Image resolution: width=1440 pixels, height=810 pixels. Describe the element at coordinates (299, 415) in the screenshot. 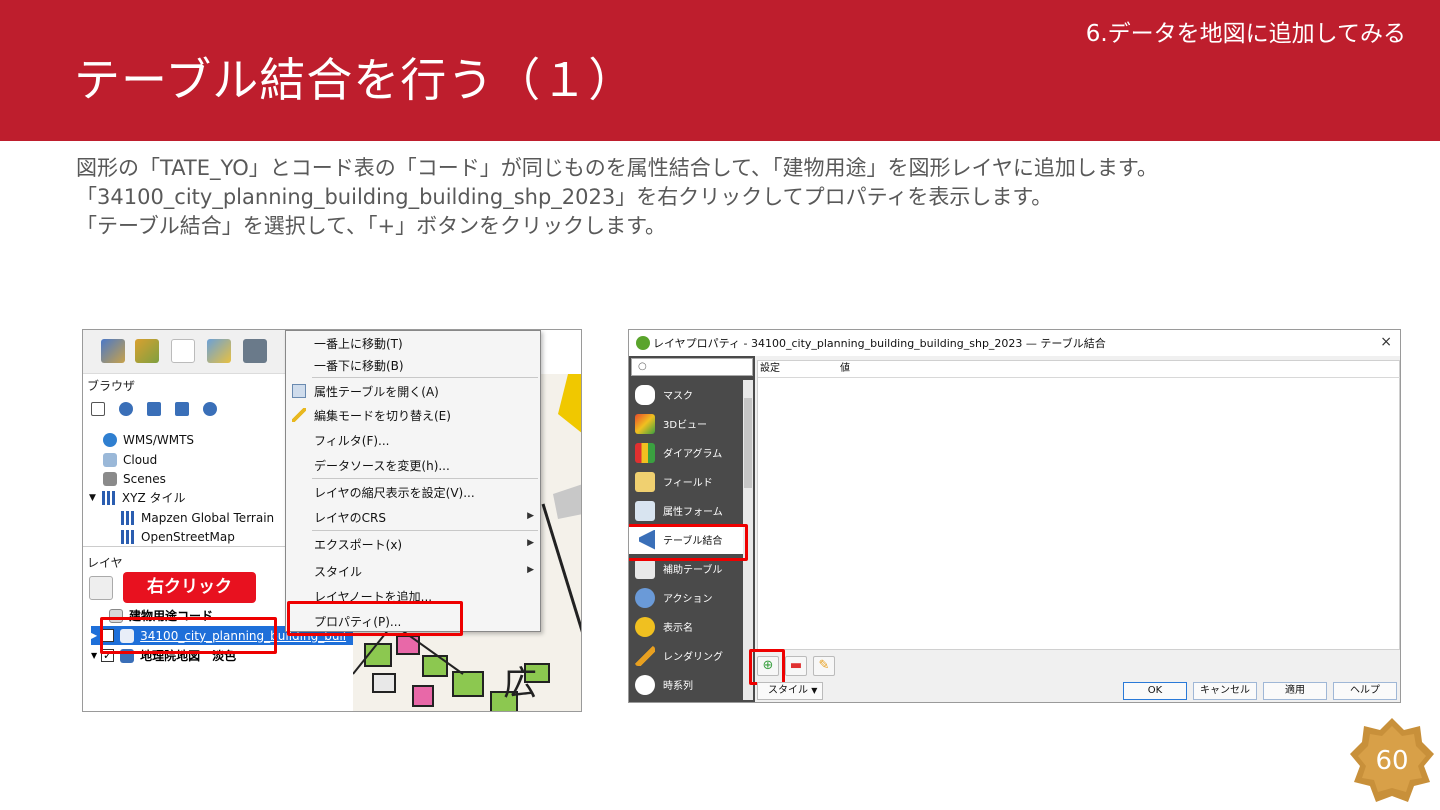

I see `pencil-icon` at that location.